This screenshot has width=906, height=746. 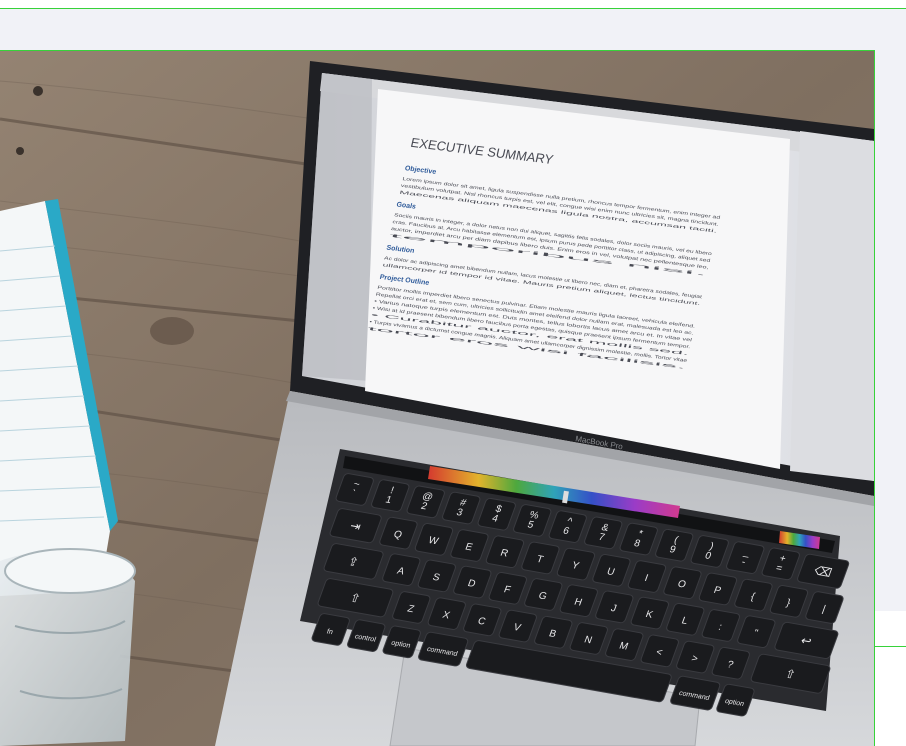 What do you see at coordinates (68, 647) in the screenshot?
I see `water-glass` at bounding box center [68, 647].